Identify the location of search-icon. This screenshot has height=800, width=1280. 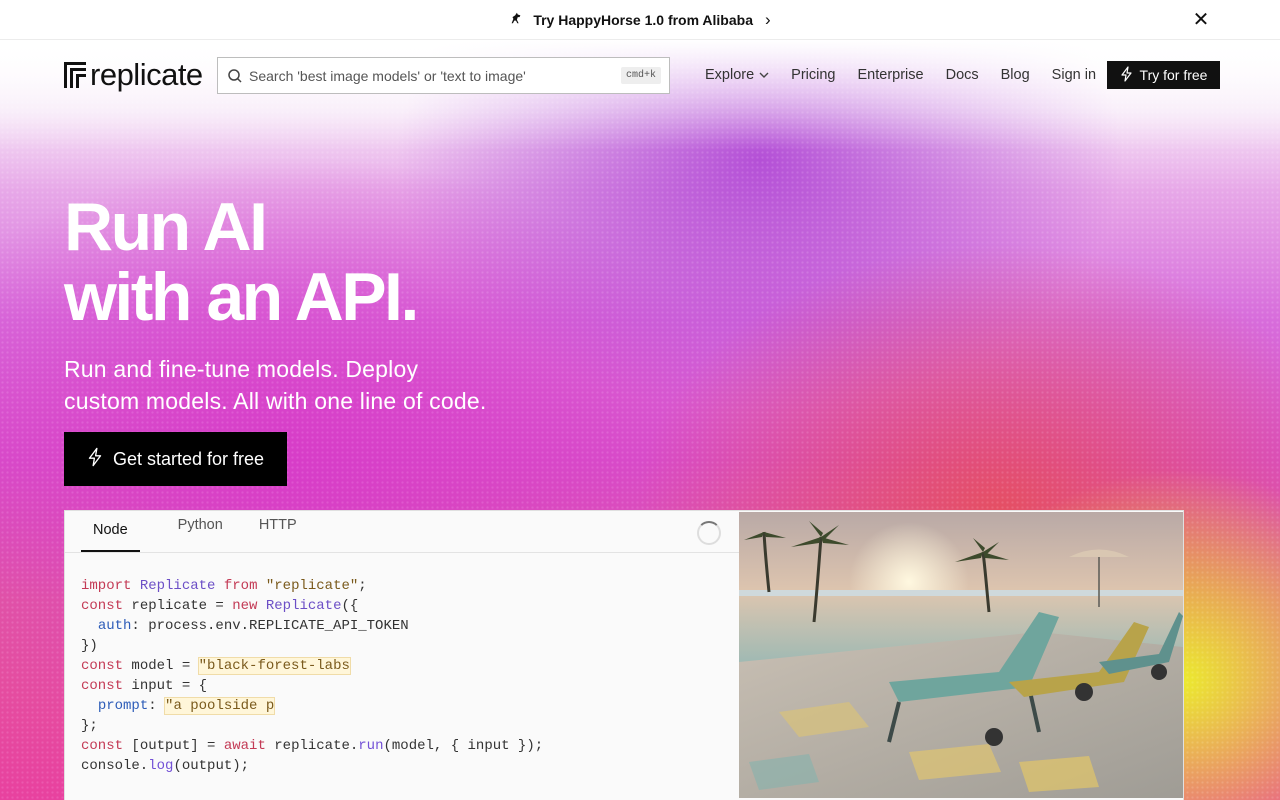
(235, 76).